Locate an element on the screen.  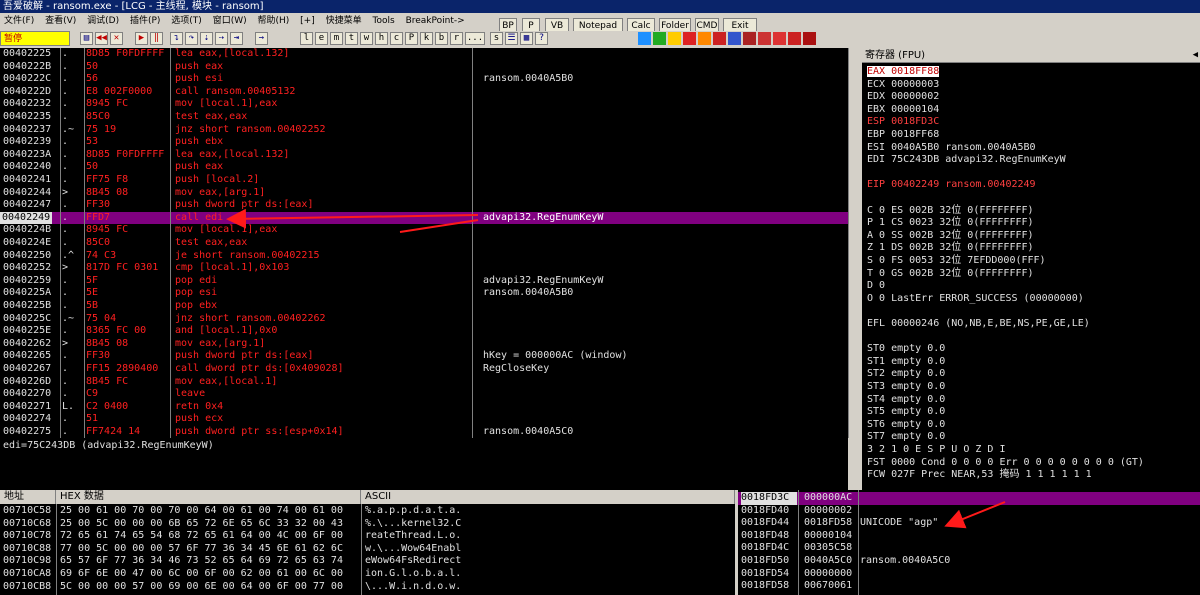
open-icon: ▤ is located at coordinates (86, 38).